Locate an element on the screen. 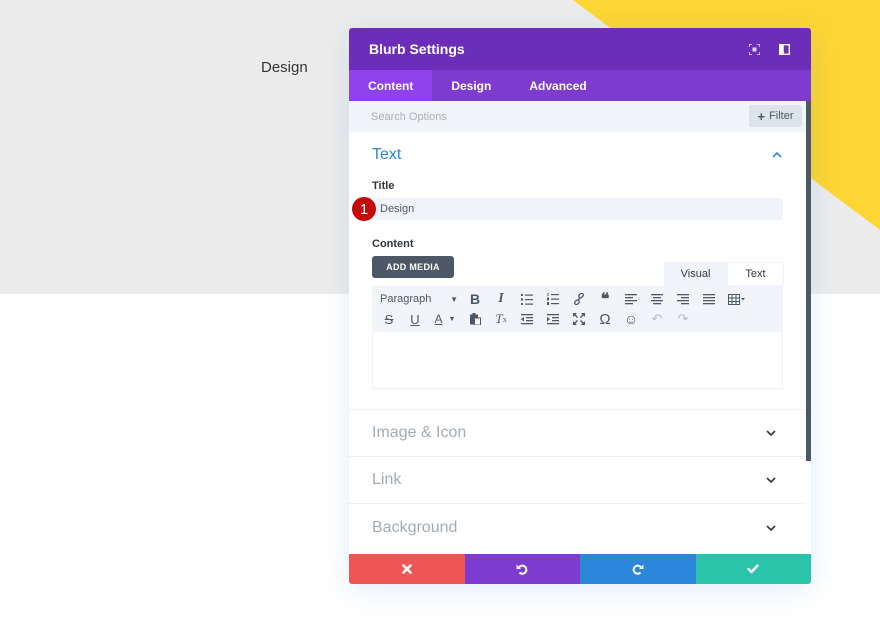  section-text-title: Text is located at coordinates (387, 154).